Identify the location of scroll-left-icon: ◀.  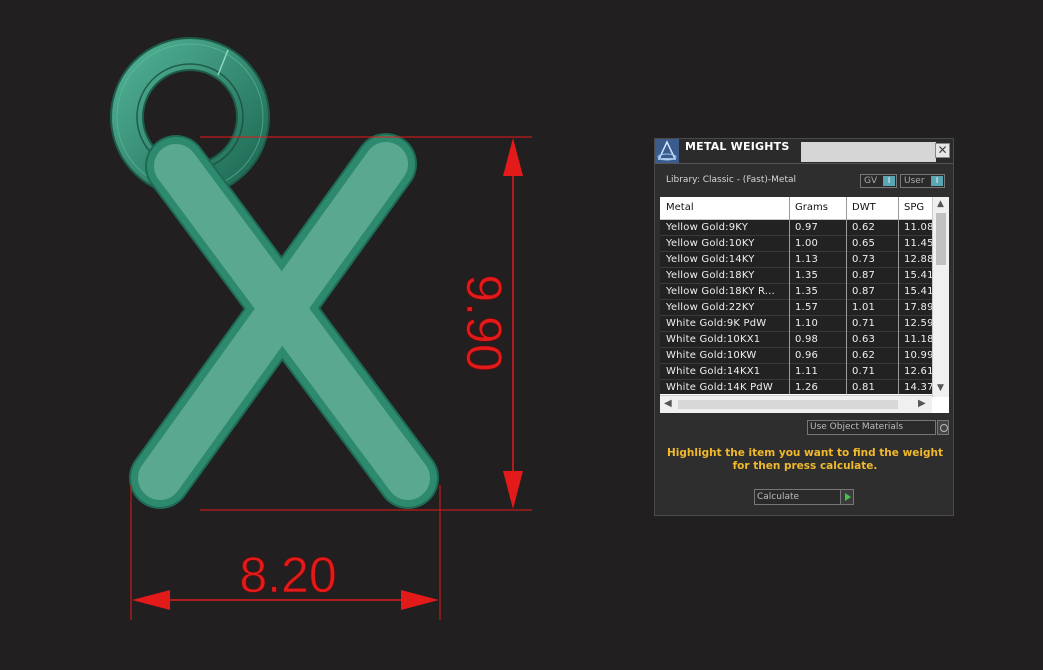
(668, 403).